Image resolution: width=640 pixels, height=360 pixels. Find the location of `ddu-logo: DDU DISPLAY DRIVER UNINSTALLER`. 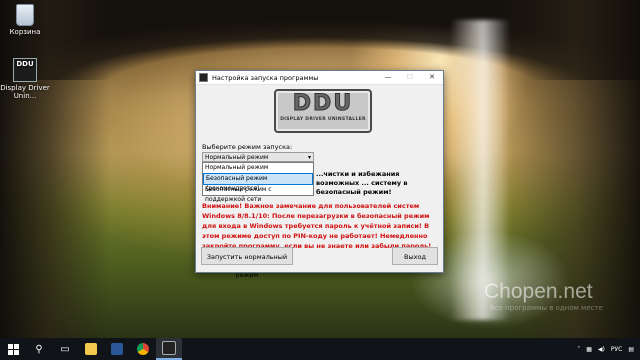

ddu-logo: DDU DISPLAY DRIVER UNINSTALLER is located at coordinates (323, 111).